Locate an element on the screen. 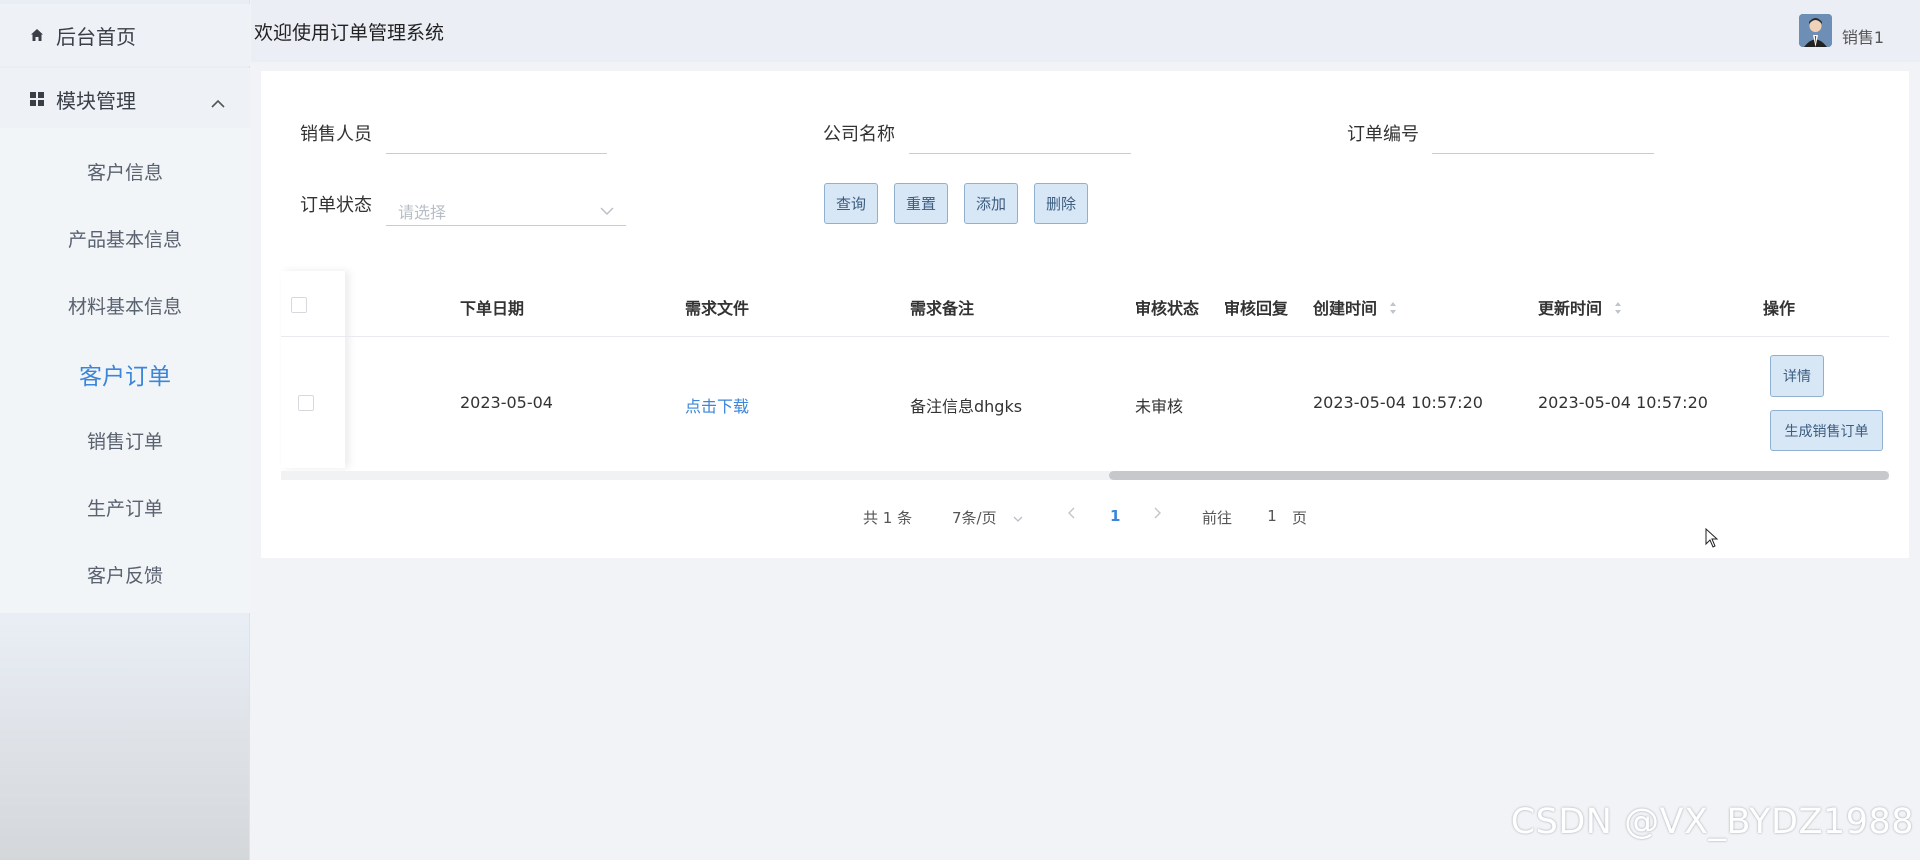 This screenshot has height=860, width=1920. sidebar-item-home-label: 后台首页 is located at coordinates (96, 36).